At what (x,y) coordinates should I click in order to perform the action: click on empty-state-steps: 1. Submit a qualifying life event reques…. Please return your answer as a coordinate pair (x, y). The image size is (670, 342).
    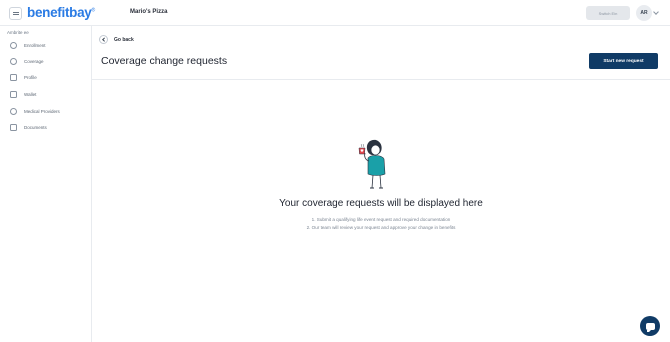
    Looking at the image, I should click on (381, 224).